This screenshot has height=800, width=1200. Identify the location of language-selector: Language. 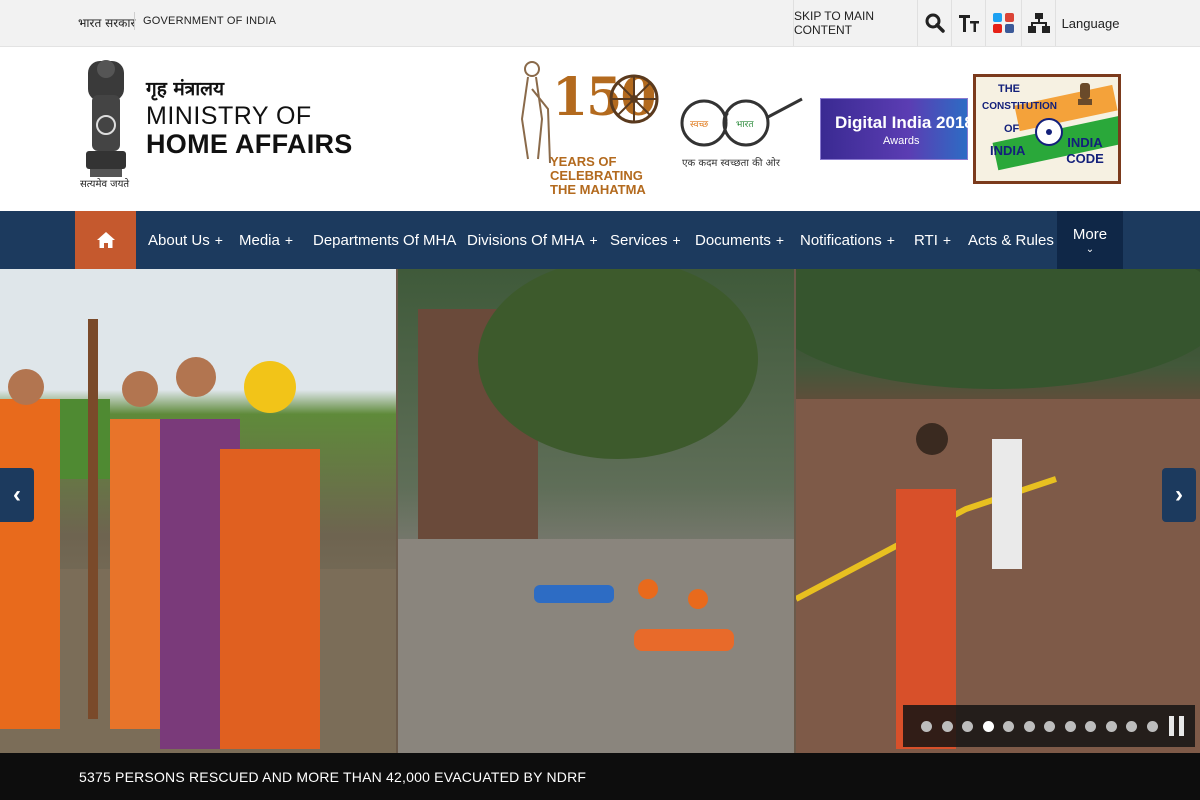
(1090, 23).